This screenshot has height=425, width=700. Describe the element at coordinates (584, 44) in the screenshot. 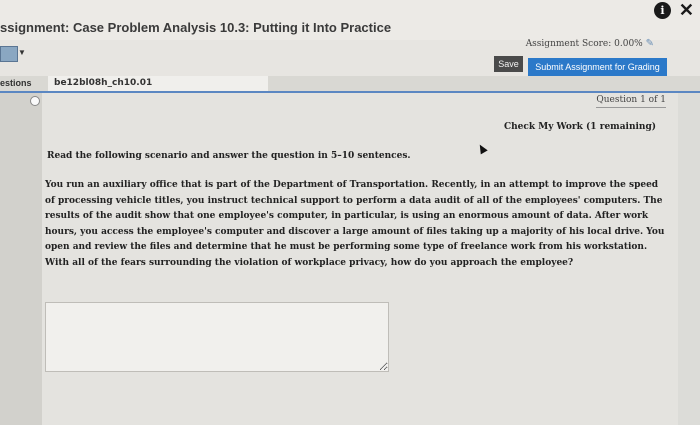

I see `score-text: Assignment Score: 0.00%` at that location.